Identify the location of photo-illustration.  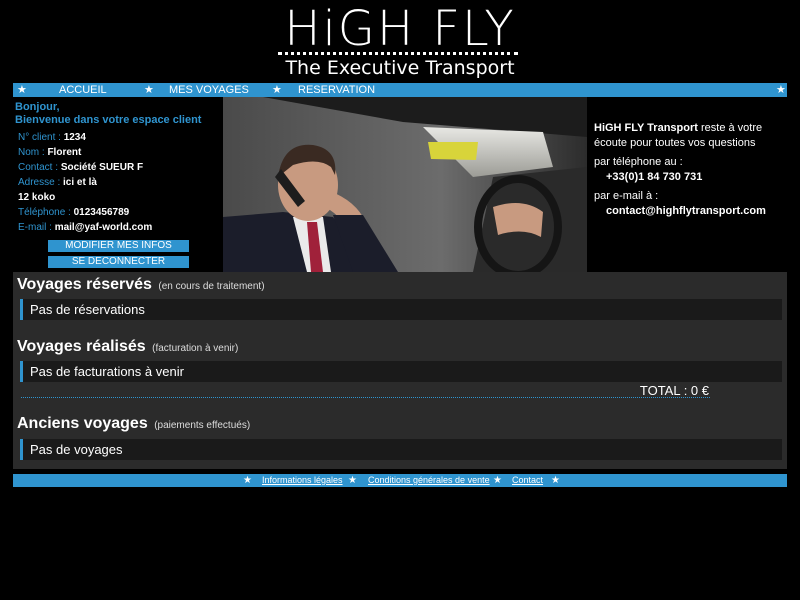
(405, 184).